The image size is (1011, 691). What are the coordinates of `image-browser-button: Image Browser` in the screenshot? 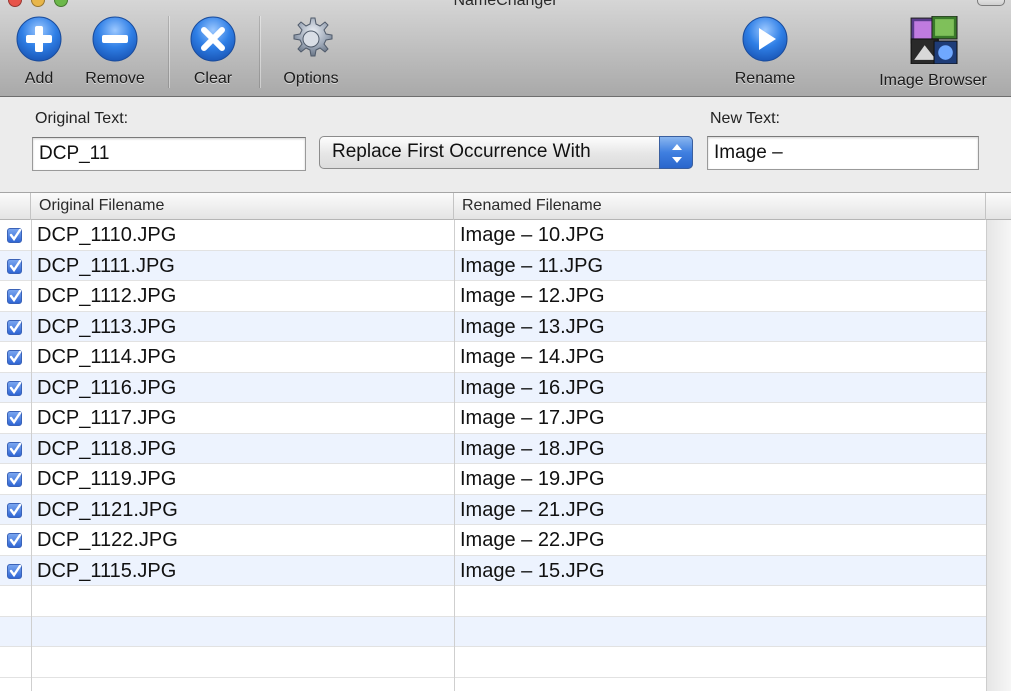 It's located at (933, 53).